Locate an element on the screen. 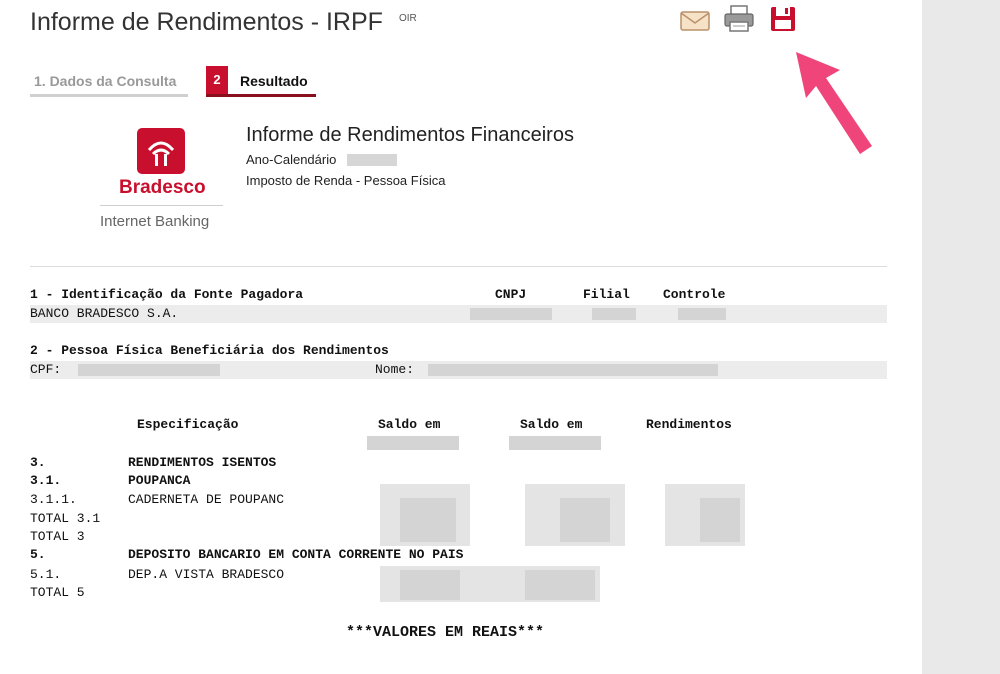 The height and width of the screenshot is (674, 1000). year-label: Ano-Calendário is located at coordinates (291, 159).